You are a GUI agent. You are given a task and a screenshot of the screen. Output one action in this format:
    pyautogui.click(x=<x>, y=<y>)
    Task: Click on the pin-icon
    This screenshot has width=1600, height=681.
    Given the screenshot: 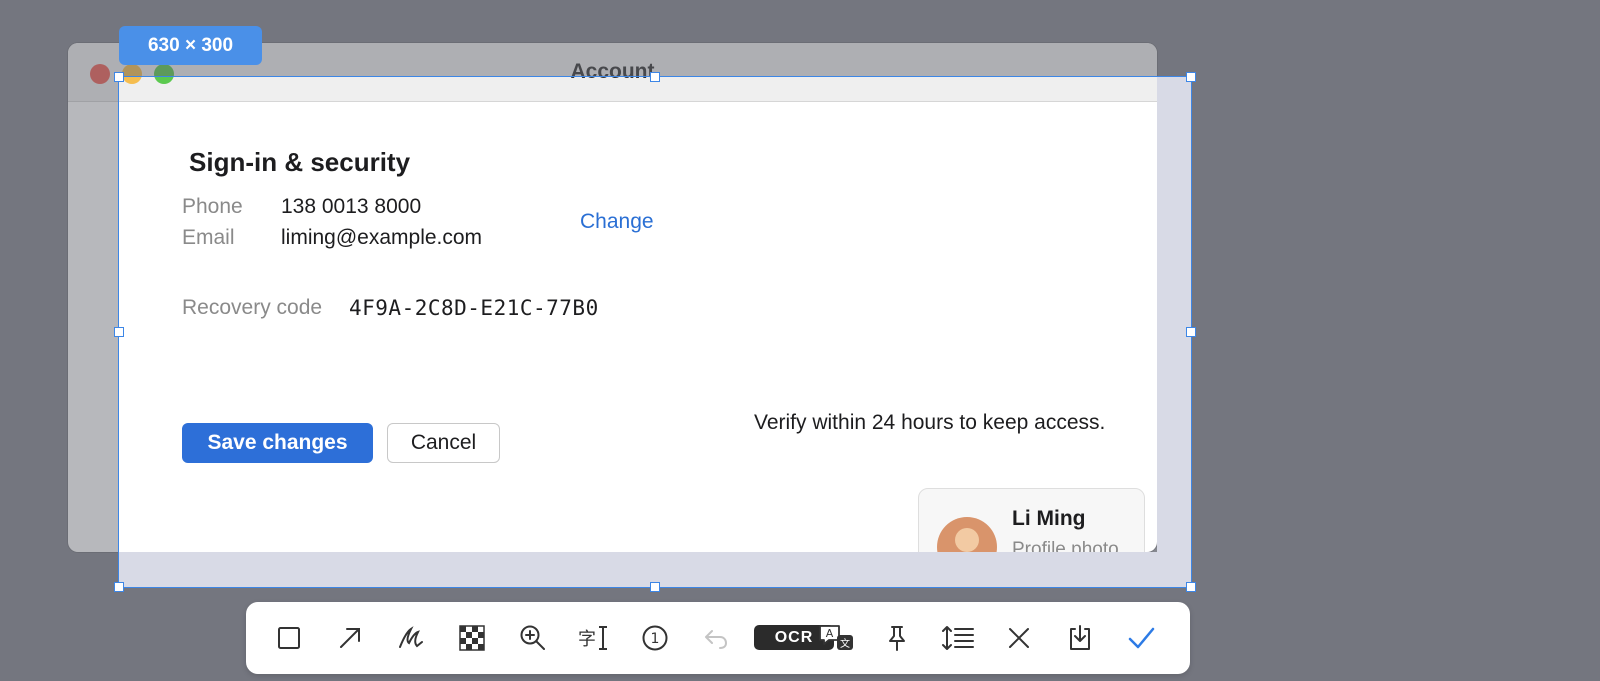 What is the action you would take?
    pyautogui.click(x=897, y=638)
    